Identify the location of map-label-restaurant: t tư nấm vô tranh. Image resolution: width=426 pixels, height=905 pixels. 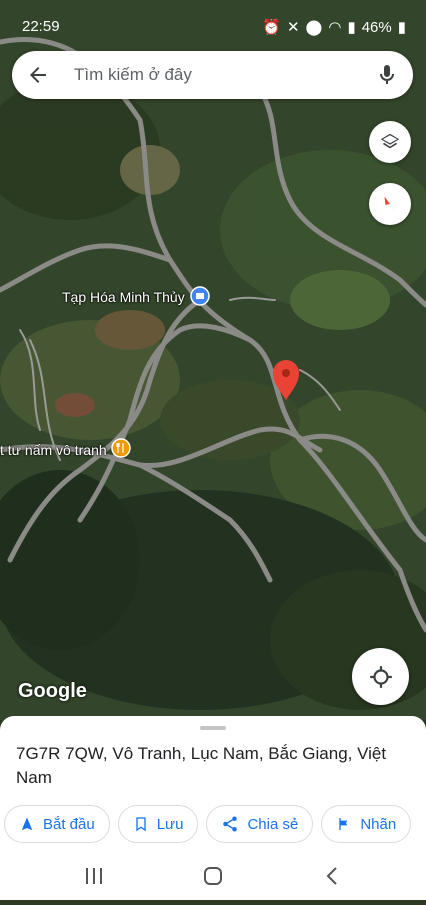
(53, 450).